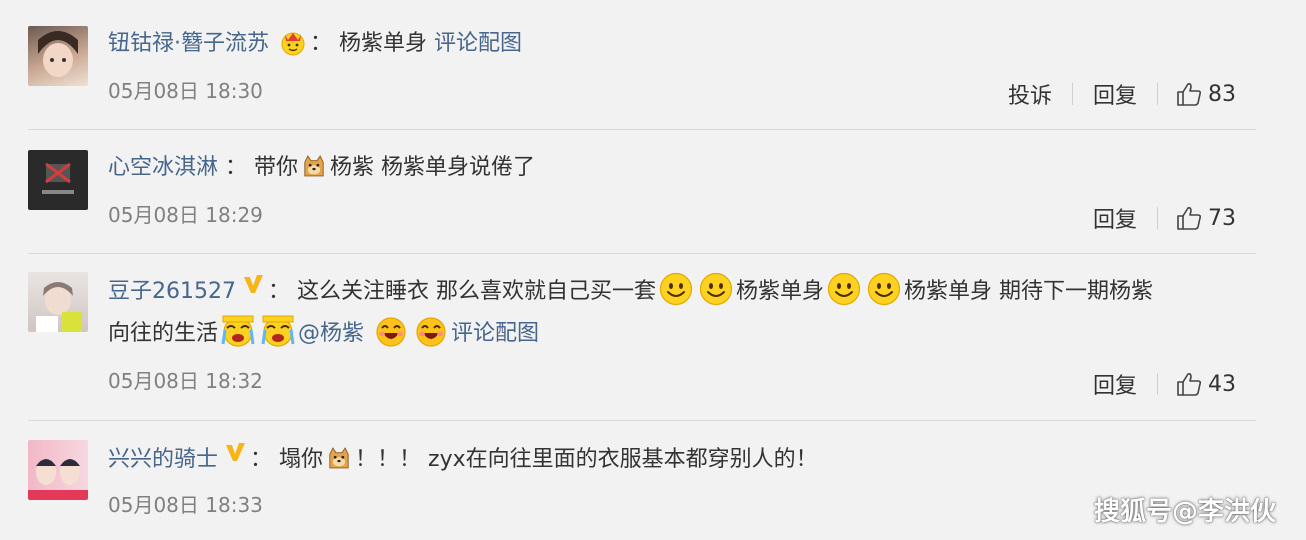 The height and width of the screenshot is (540, 1306). I want to click on comment-text: 兴兴的骑士 ： 塌你 ！！！ zyx在向往里面的衣服基本都穿别人的！, so click(677, 460).